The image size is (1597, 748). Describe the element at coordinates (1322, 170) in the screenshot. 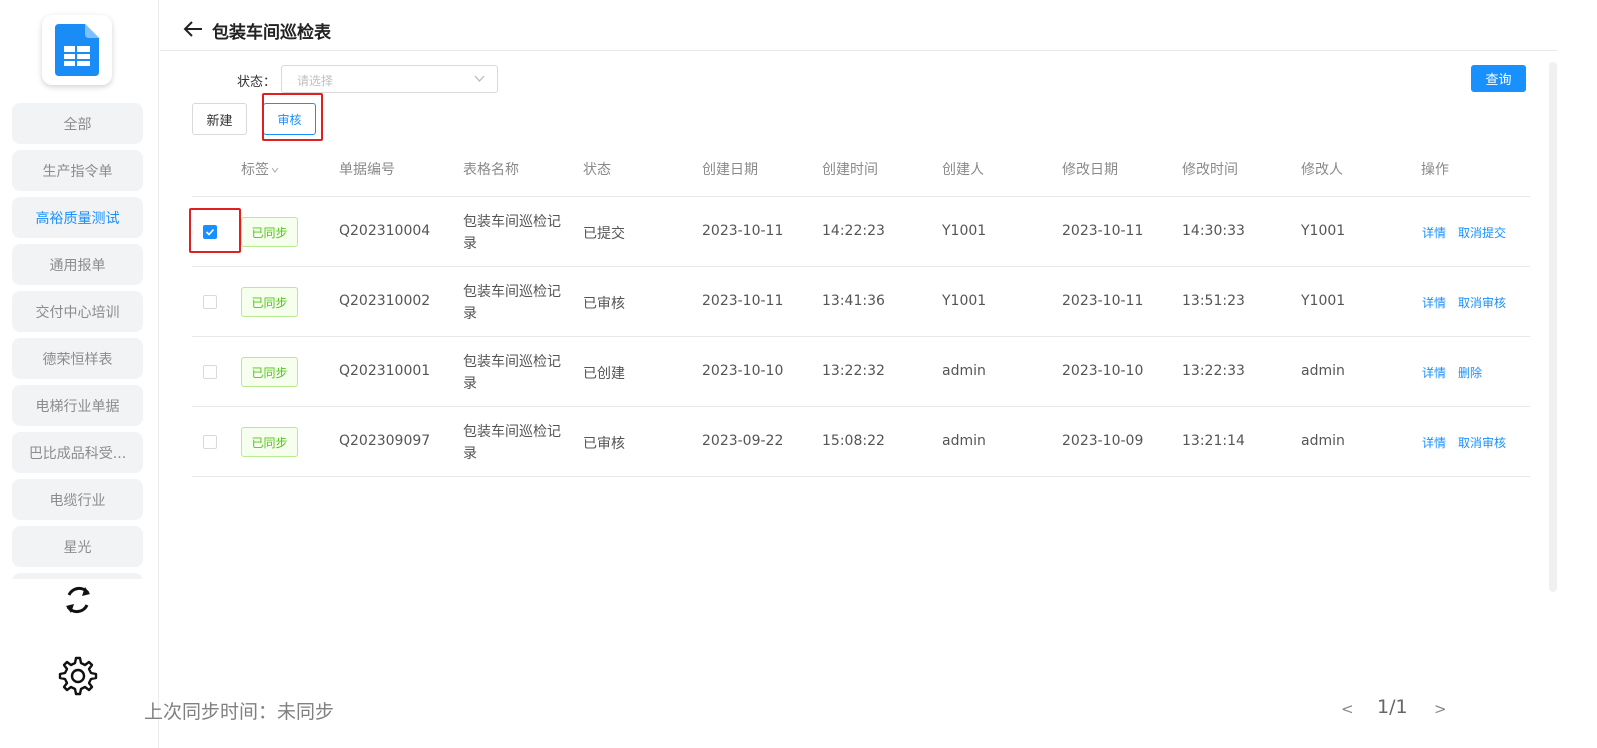

I see `column-header-modifier: 修改人` at that location.